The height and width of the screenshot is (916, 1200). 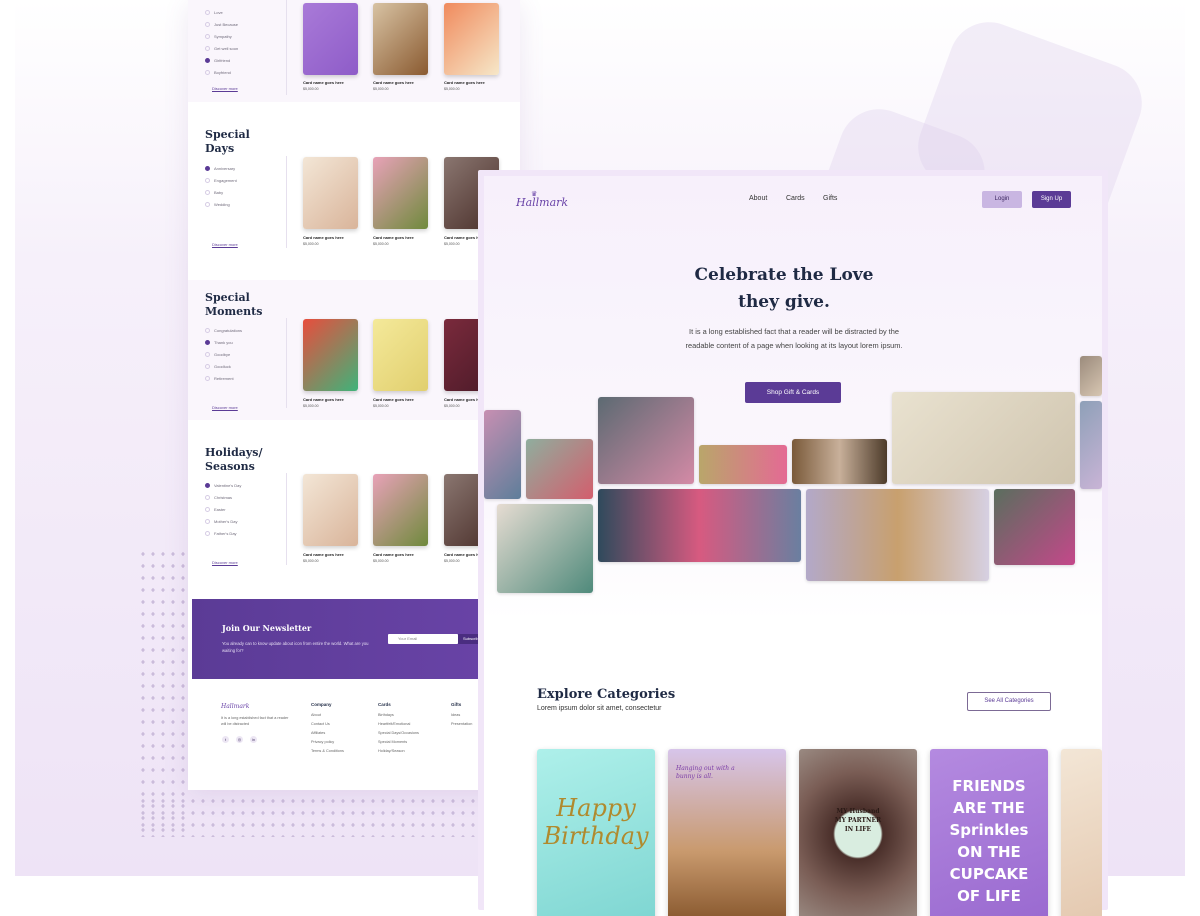 What do you see at coordinates (214, 192) in the screenshot?
I see `filter-option: Baby` at bounding box center [214, 192].